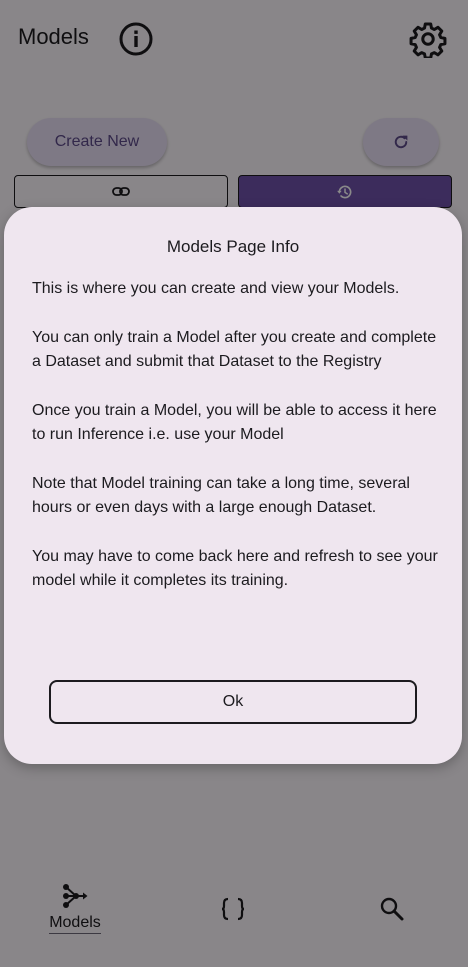 The width and height of the screenshot is (468, 967). What do you see at coordinates (233, 702) in the screenshot?
I see `ok-button: Ok` at bounding box center [233, 702].